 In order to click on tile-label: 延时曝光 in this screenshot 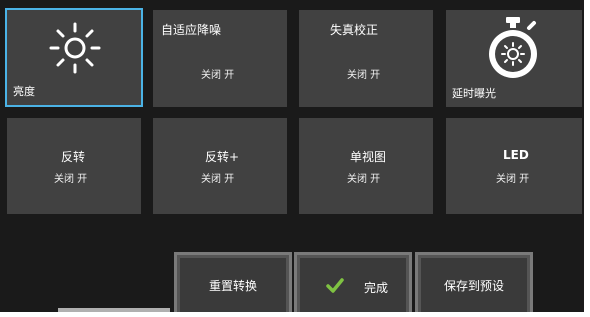, I will do `click(474, 93)`.